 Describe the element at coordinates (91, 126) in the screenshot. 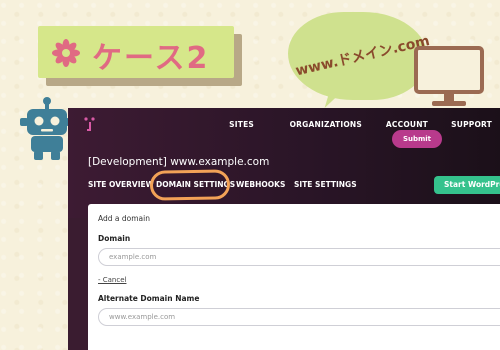

I see `logo-icon` at that location.